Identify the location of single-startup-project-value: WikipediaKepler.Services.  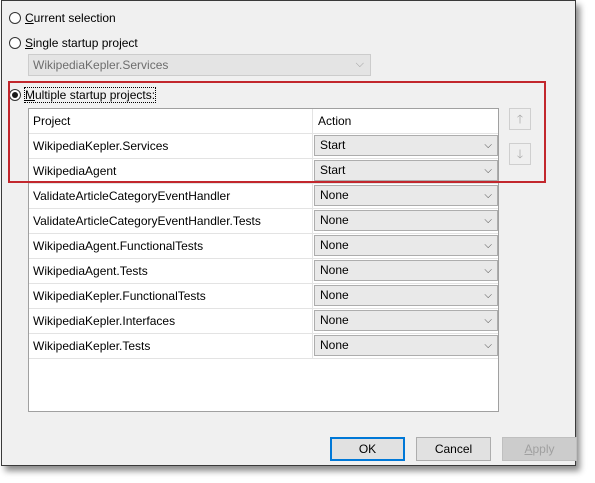
(101, 65).